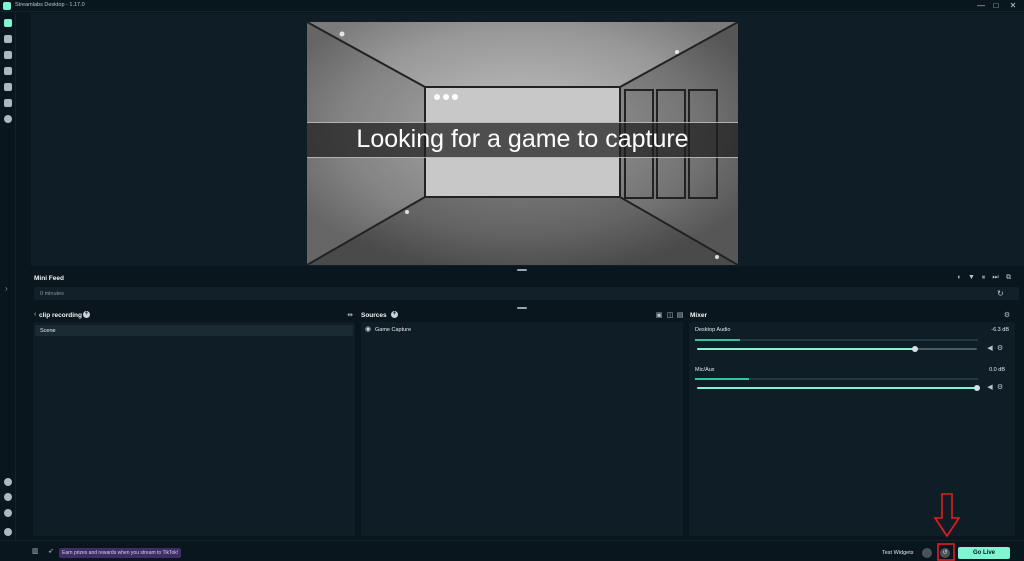  Describe the element at coordinates (48, 330) in the screenshot. I see `scene-item-label: Scene` at that location.